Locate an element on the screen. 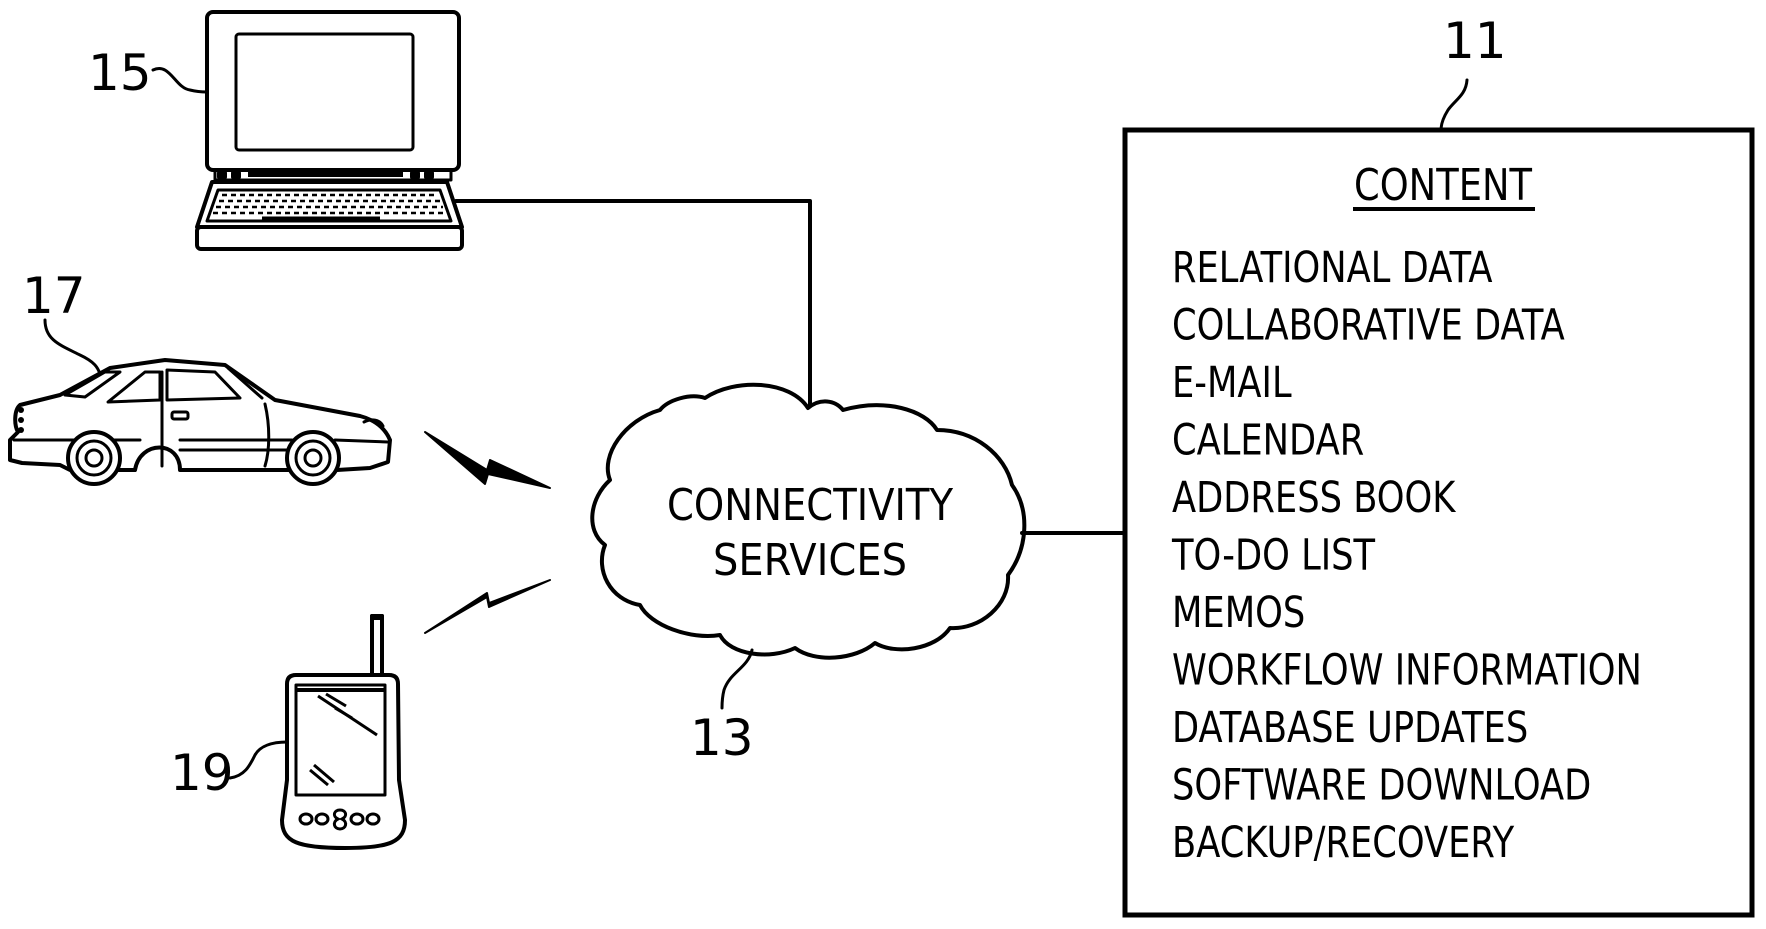 The width and height of the screenshot is (1766, 929). content-list-item: ADDRESS BOOK is located at coordinates (1314, 498).